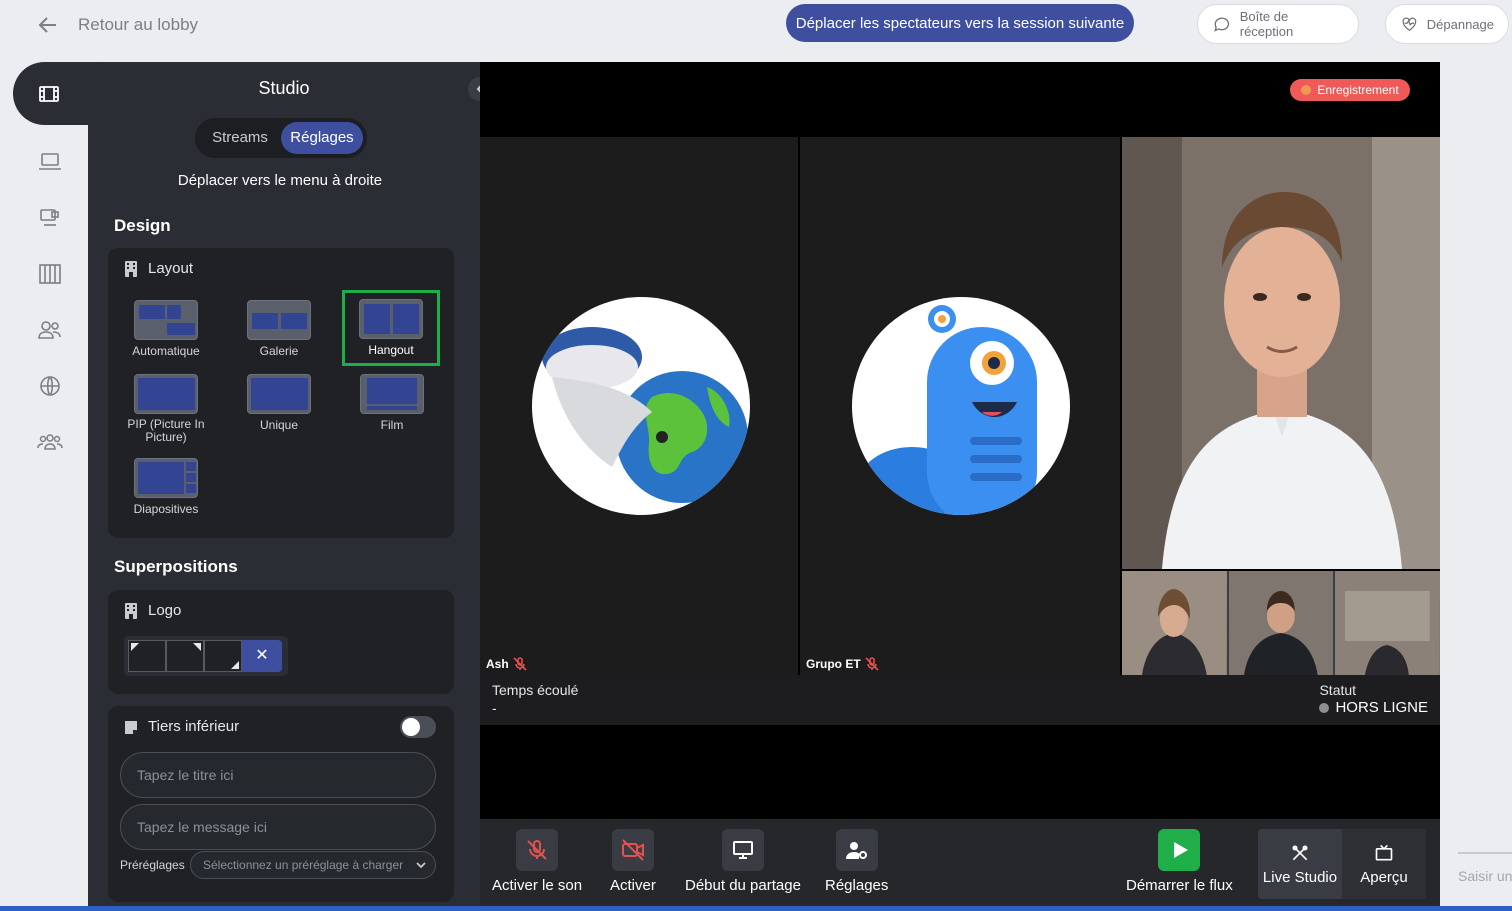 This screenshot has width=1512, height=911. I want to click on video-thumbnails, so click(1281, 623).